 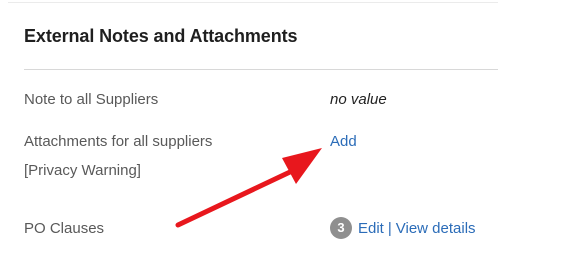 I want to click on attachments-label: Attachments for all suppliers, so click(x=118, y=141).